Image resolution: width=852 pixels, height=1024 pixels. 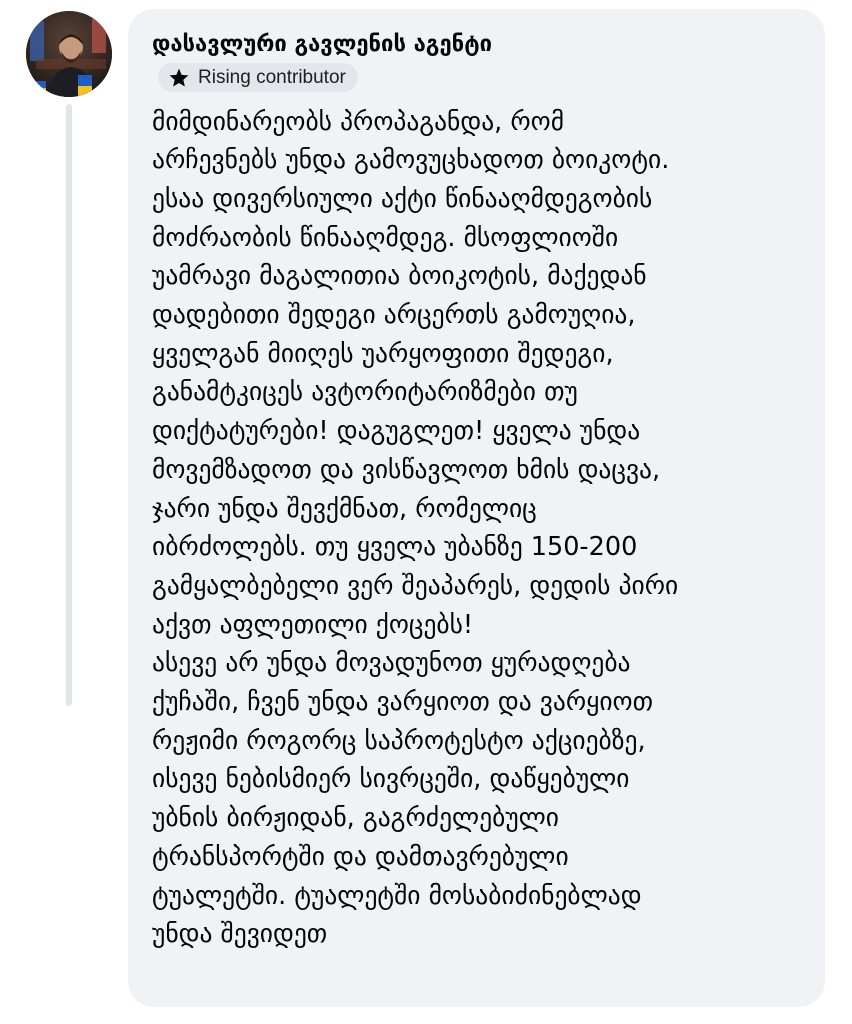 I want to click on comment-line: უამრავი მაგალითია ბოიკოტის, მაქედან, so click(x=399, y=276).